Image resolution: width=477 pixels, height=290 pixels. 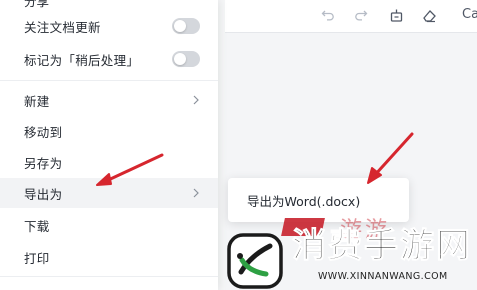 What do you see at coordinates (383, 276) in the screenshot?
I see `watermark-url: WWW.XINNANWANG.COM` at bounding box center [383, 276].